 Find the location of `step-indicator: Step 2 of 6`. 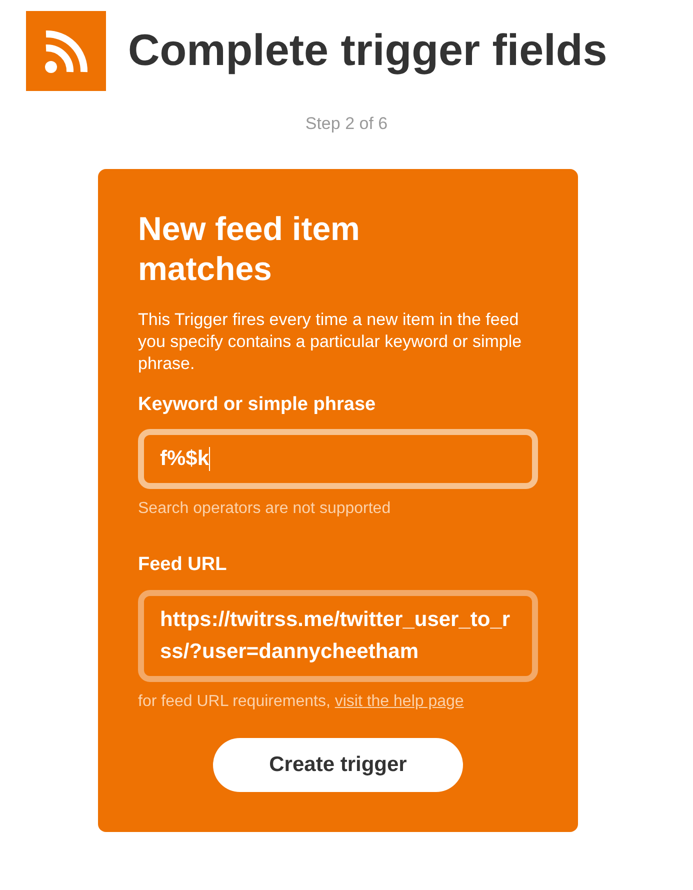

step-indicator: Step 2 of 6 is located at coordinates (346, 124).